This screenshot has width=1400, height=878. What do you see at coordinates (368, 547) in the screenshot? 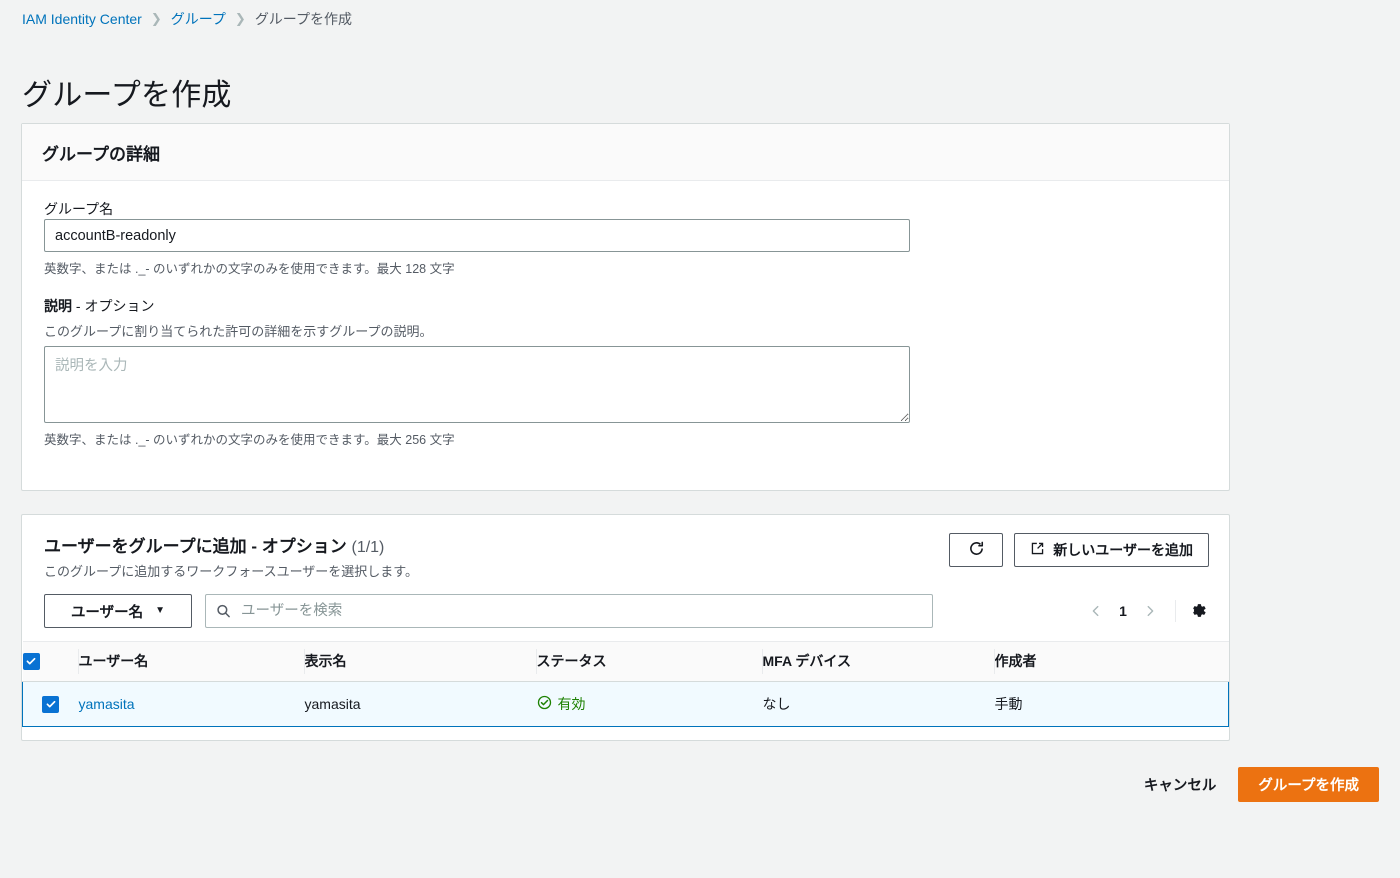
I see `add-users-count: (1/1)` at bounding box center [368, 547].